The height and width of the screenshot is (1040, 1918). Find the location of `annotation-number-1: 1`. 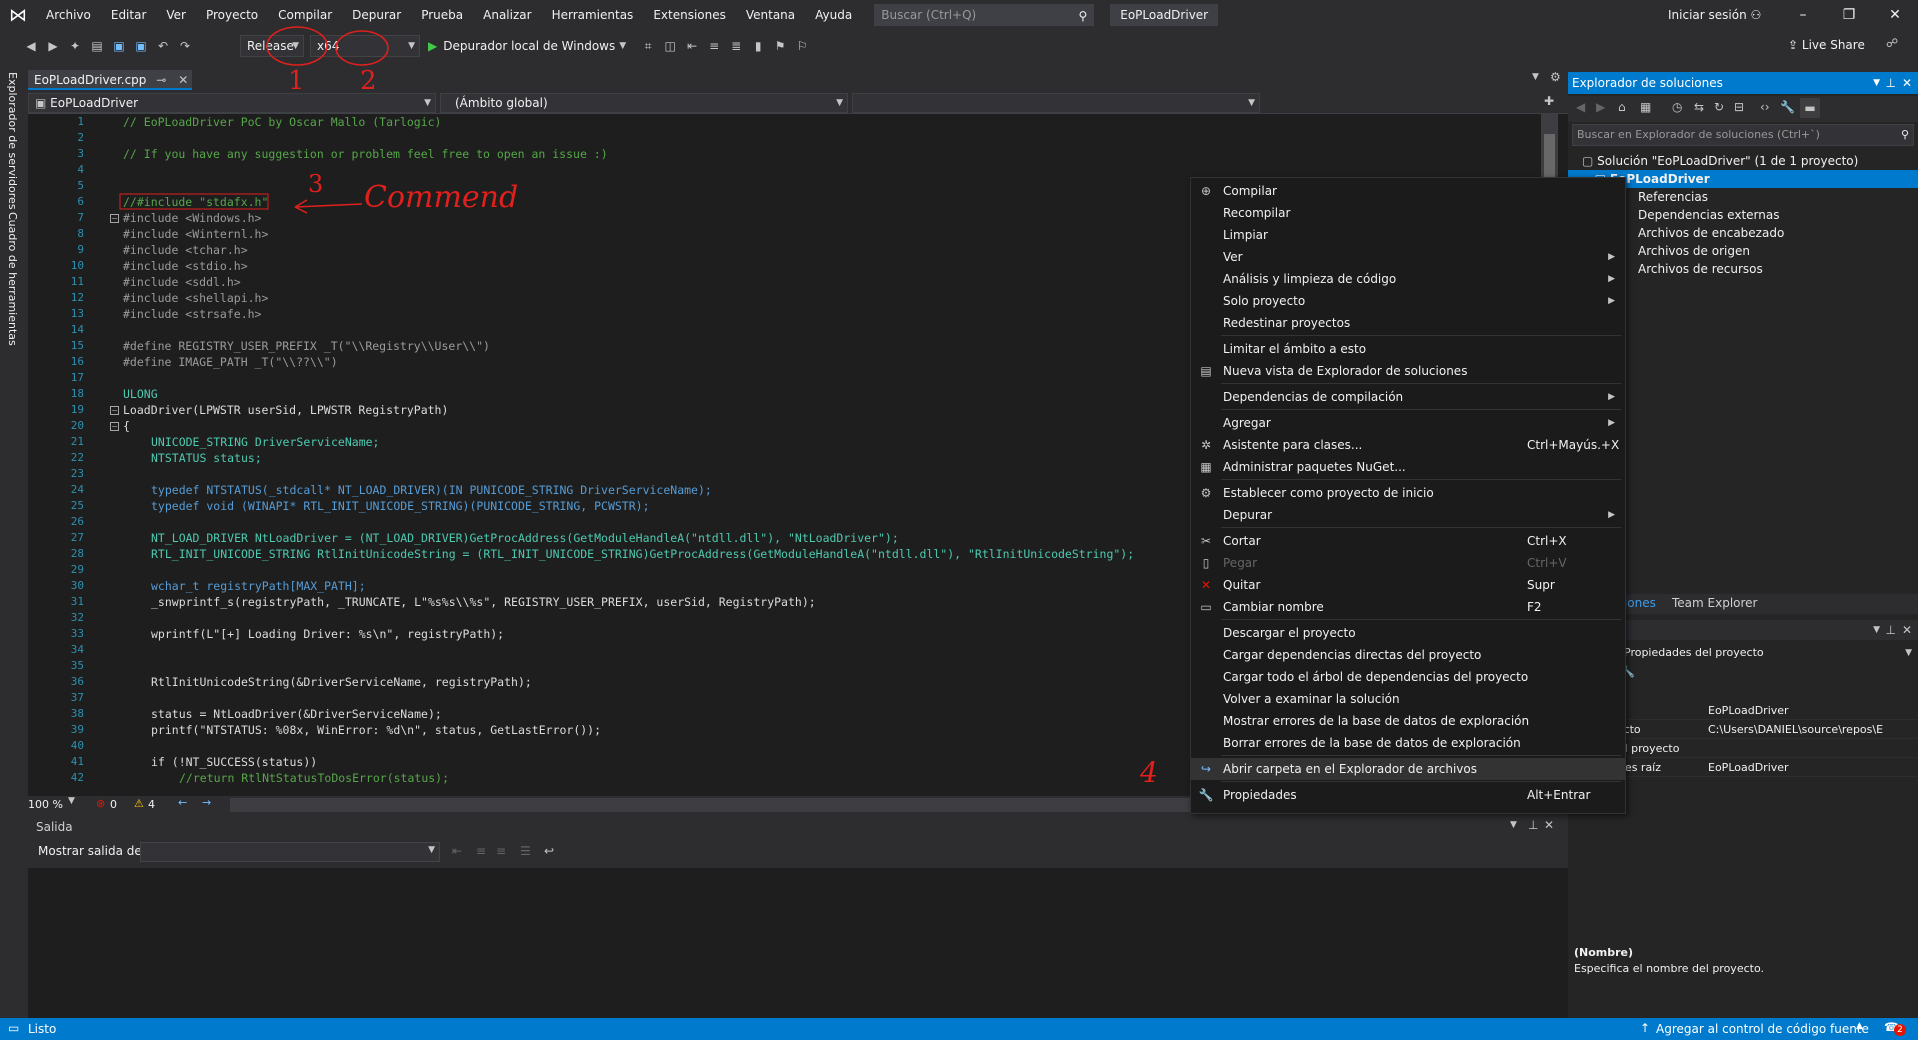

annotation-number-1: 1 is located at coordinates (296, 81).